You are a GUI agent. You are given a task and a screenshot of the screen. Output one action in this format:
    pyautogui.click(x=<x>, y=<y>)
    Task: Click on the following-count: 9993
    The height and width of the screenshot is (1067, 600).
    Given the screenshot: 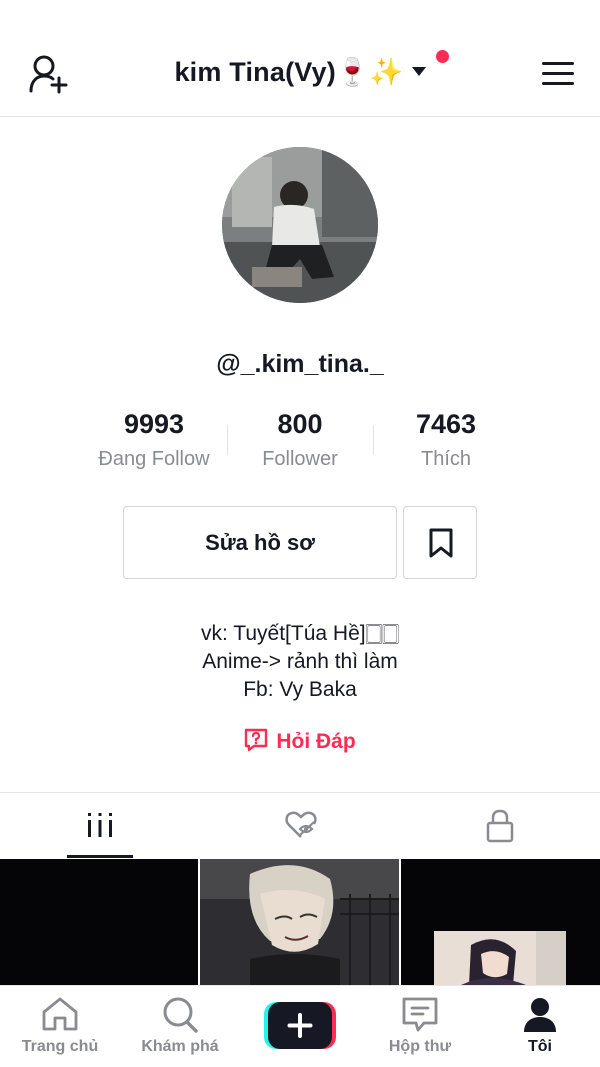 What is the action you would take?
    pyautogui.click(x=154, y=424)
    